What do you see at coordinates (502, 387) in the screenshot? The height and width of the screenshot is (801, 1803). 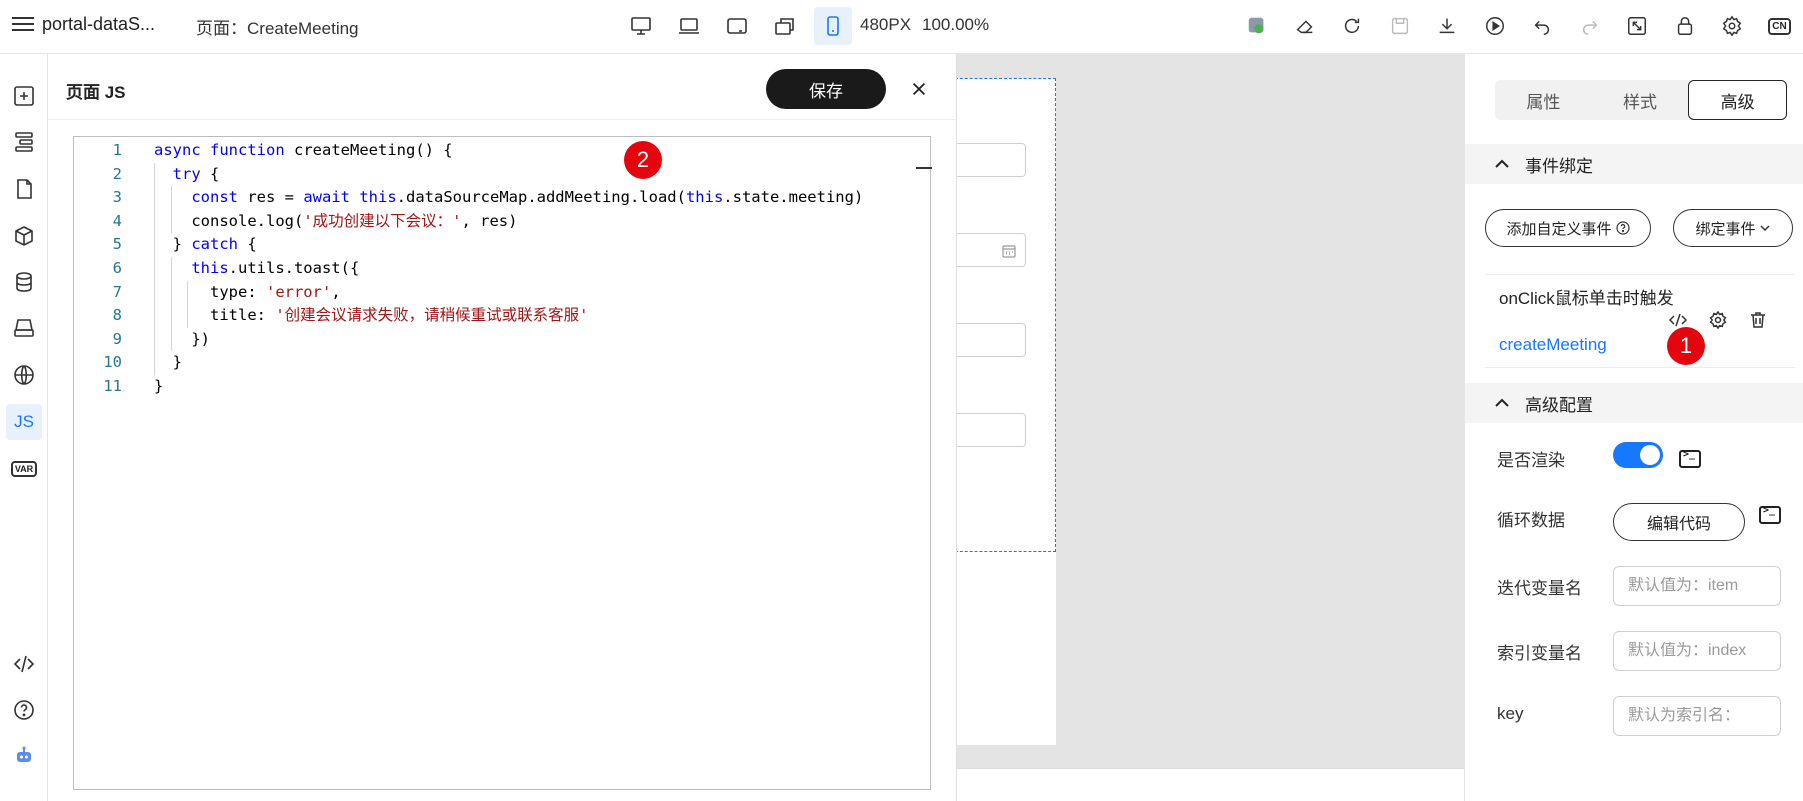 I see `code-line: 11}` at bounding box center [502, 387].